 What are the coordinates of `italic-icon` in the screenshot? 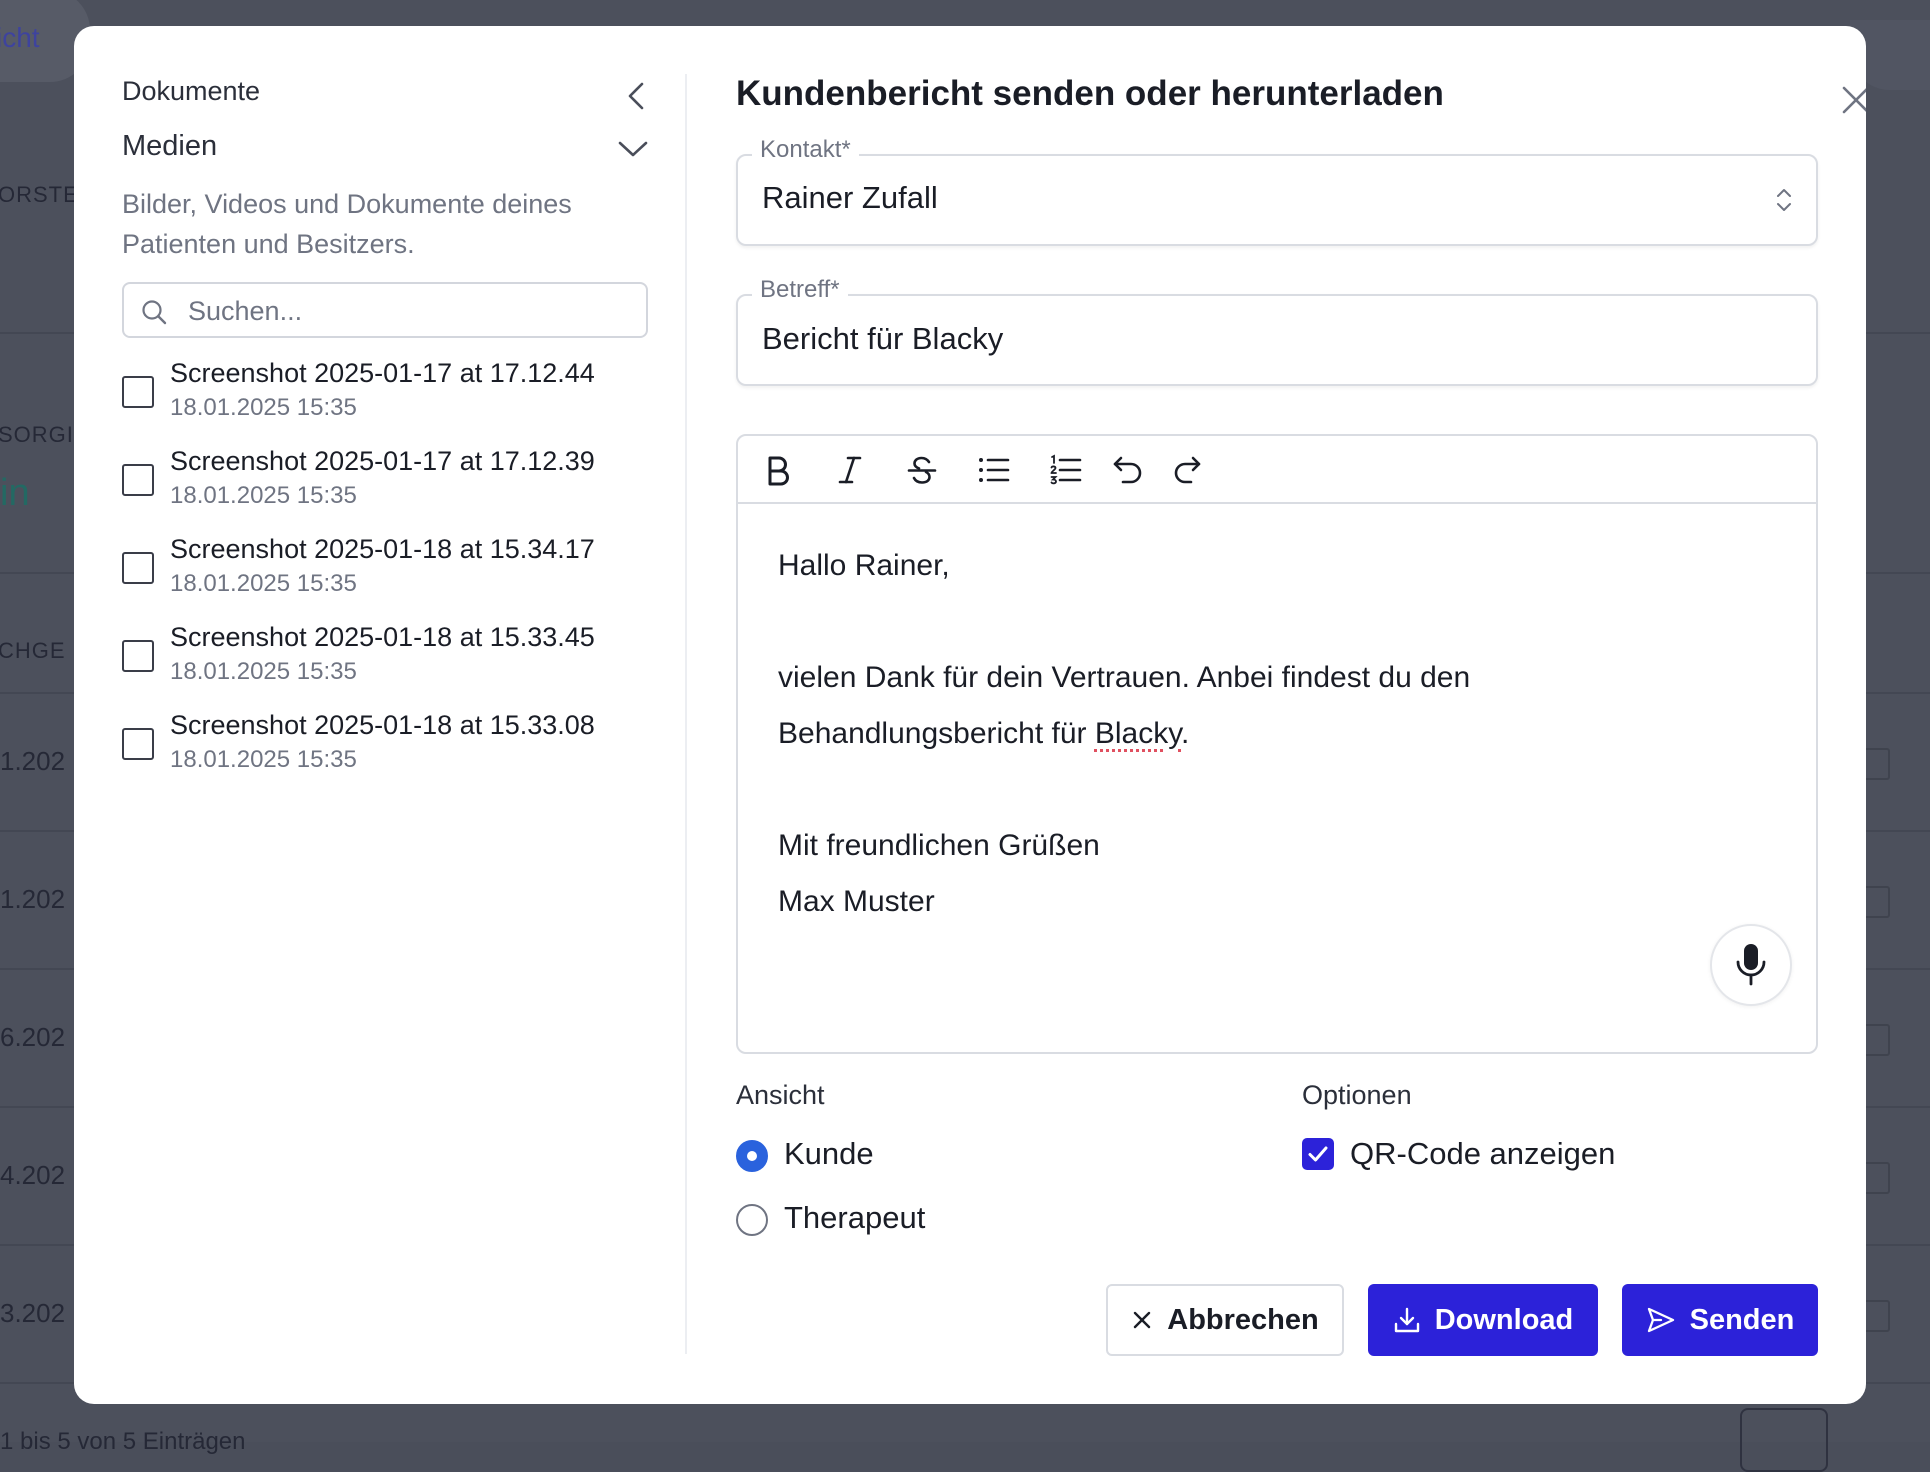 It's located at (850, 470).